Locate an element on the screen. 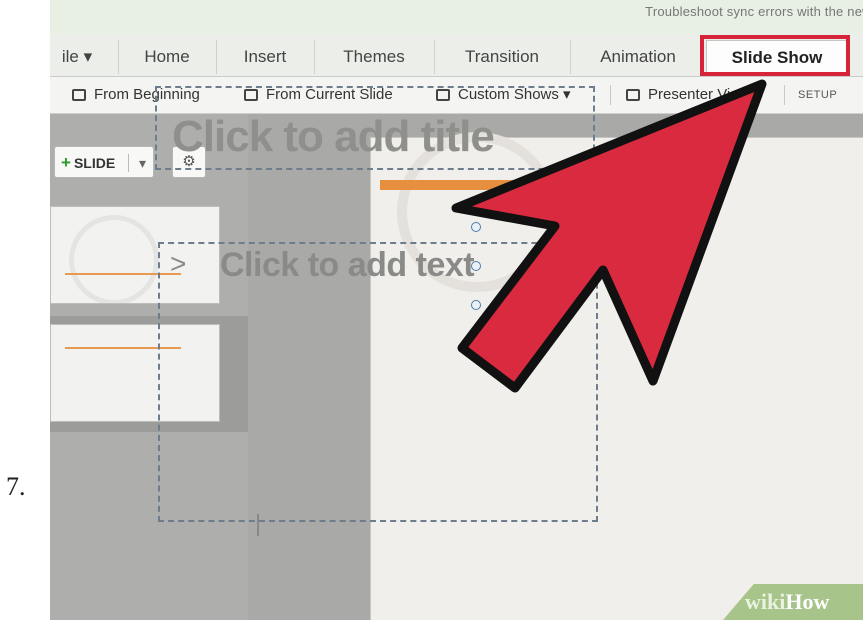  watermark-how: How is located at coordinates (807, 601).